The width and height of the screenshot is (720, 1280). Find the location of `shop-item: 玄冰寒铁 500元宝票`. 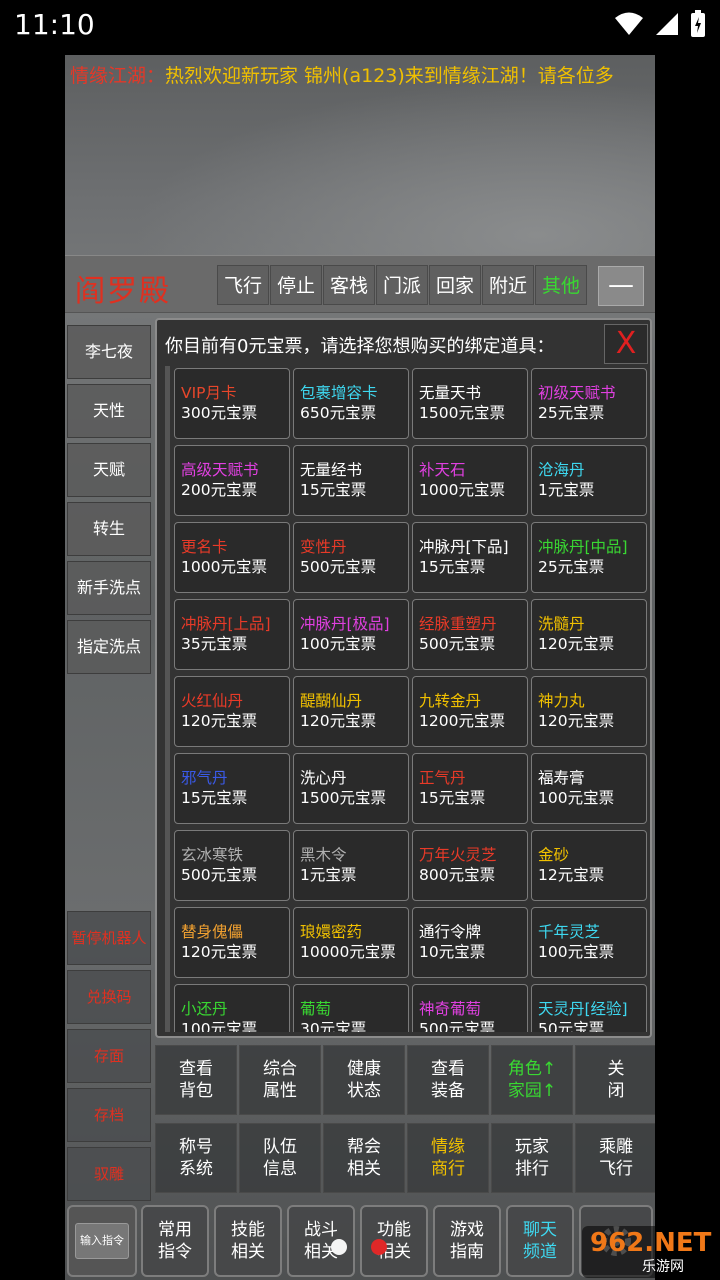

shop-item: 玄冰寒铁 500元宝票 is located at coordinates (232, 865).